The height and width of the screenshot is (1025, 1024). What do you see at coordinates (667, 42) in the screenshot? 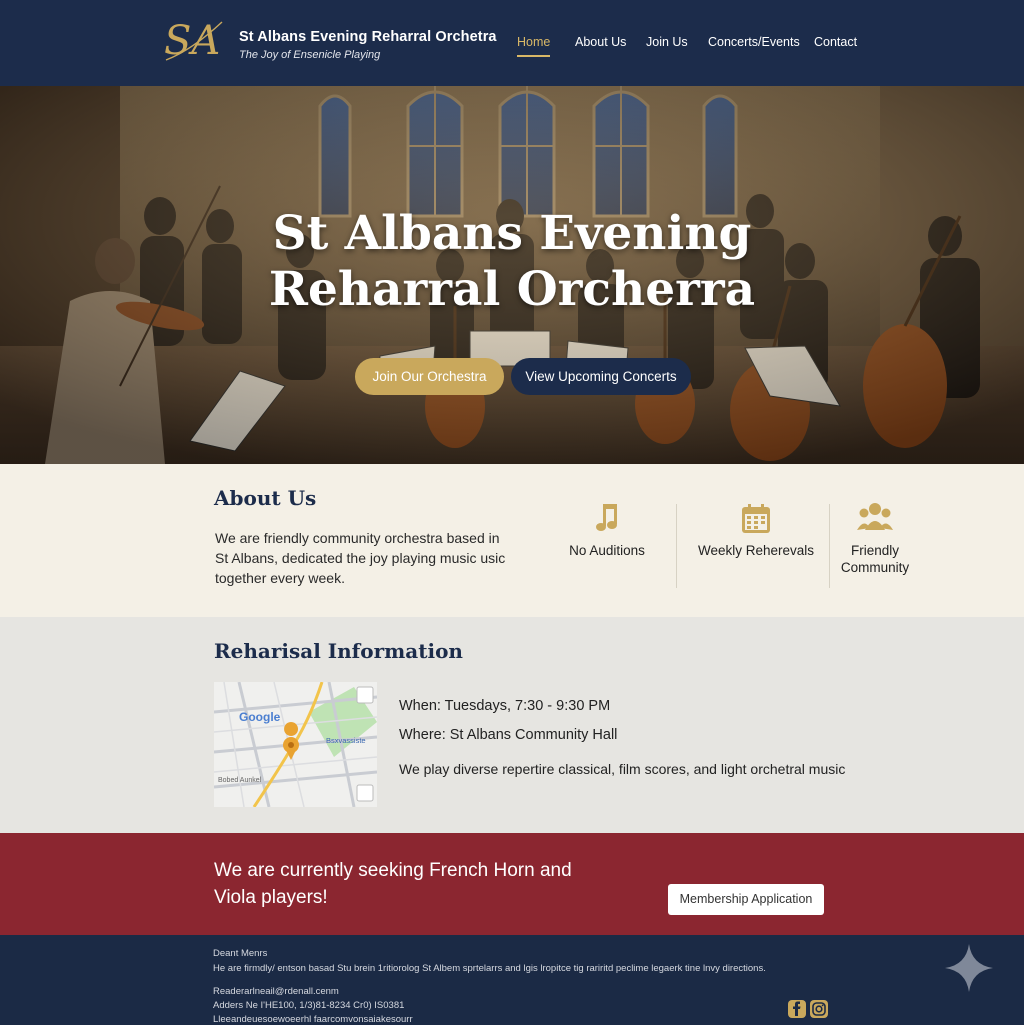
I see `nav-join-us: Join Us` at bounding box center [667, 42].